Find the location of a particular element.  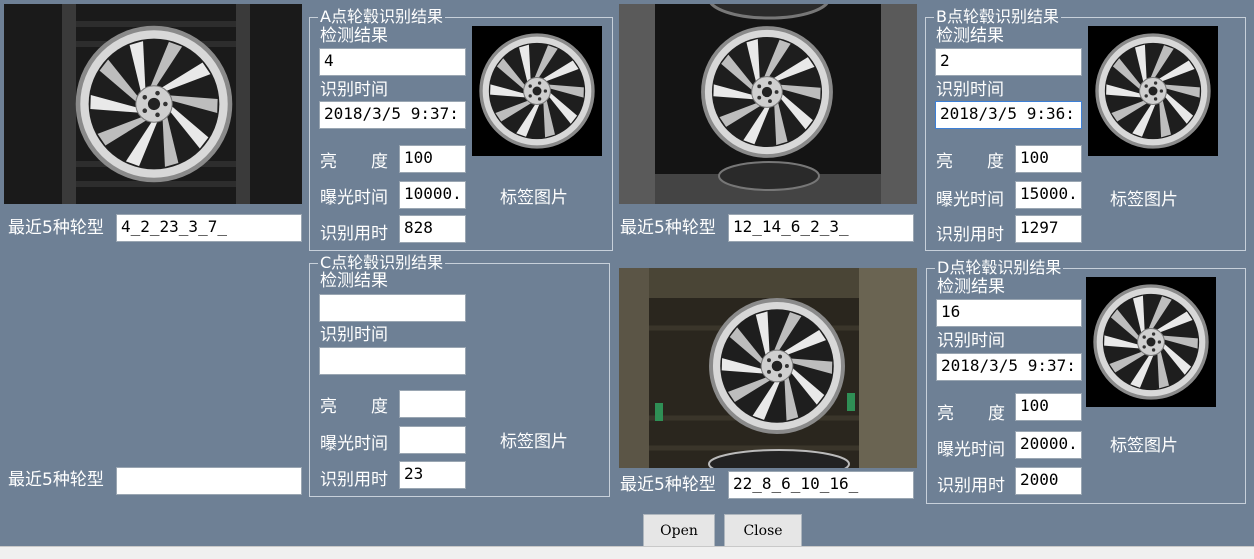

panel-a-recent-field: 4_2_23_3_7_ is located at coordinates (209, 228).